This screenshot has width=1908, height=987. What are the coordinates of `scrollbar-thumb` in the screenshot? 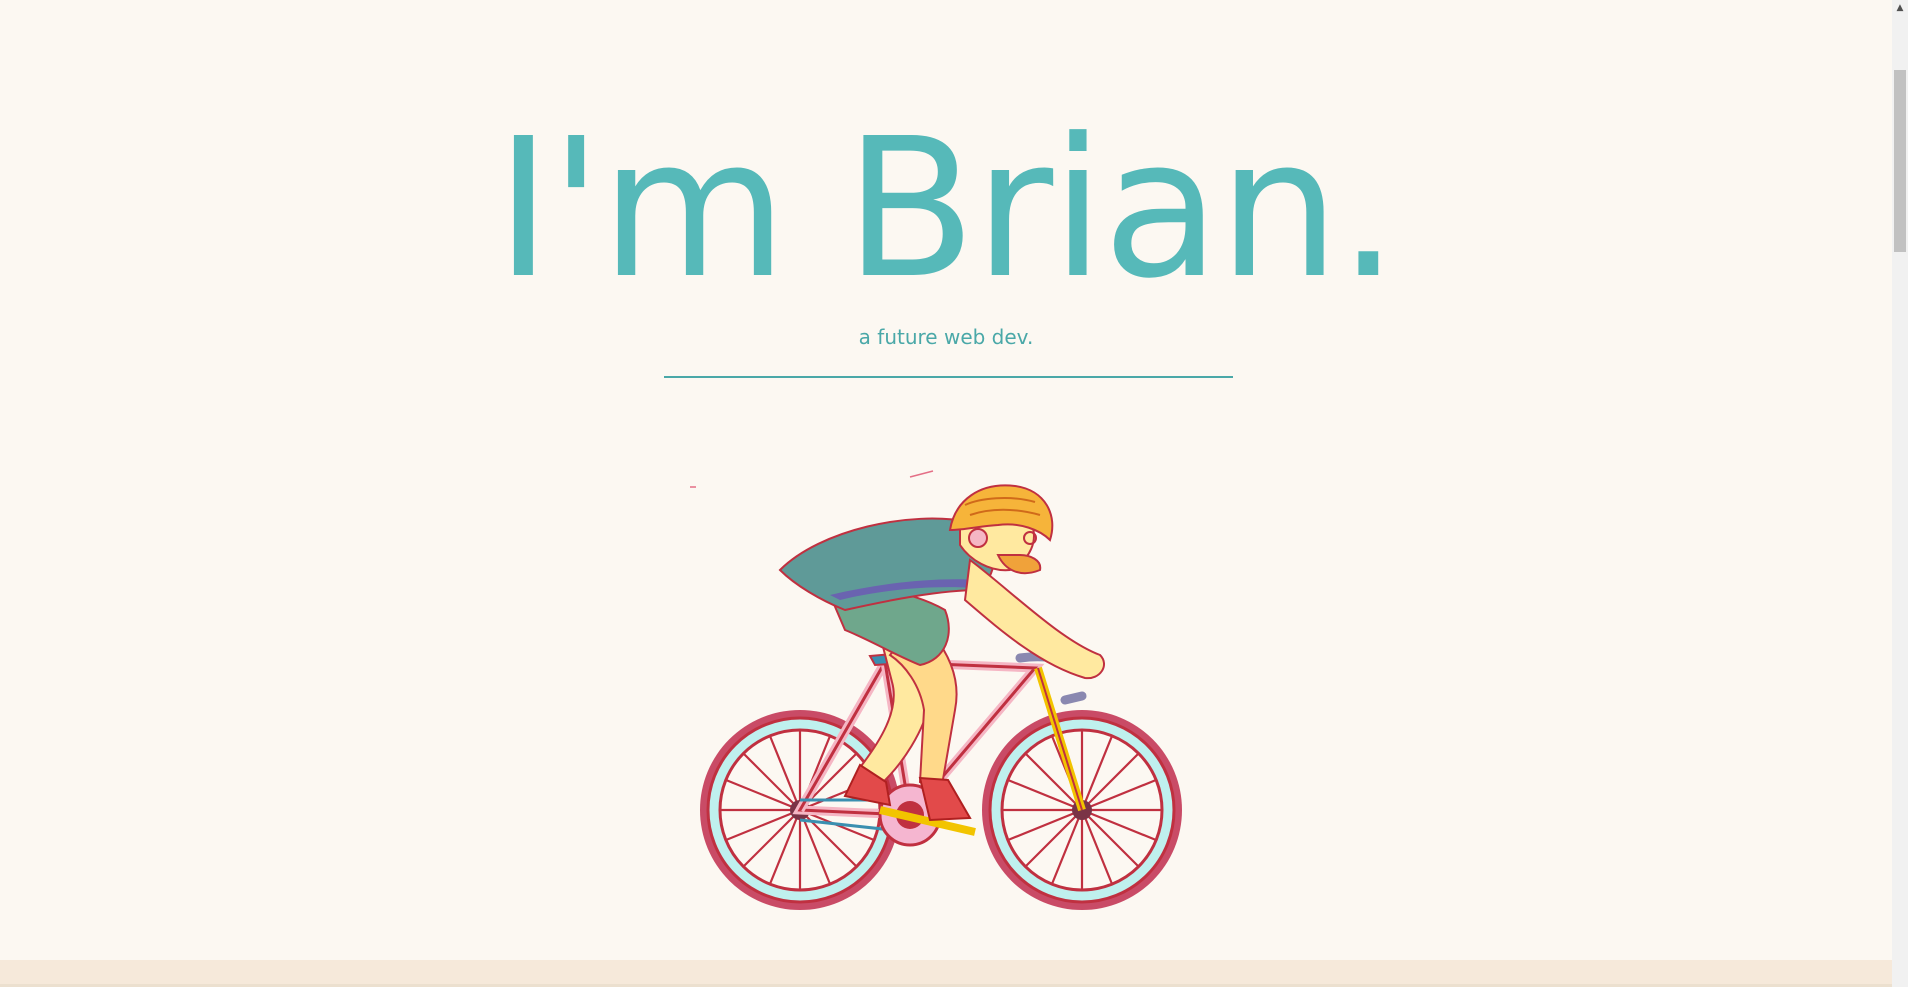 It's located at (1900, 161).